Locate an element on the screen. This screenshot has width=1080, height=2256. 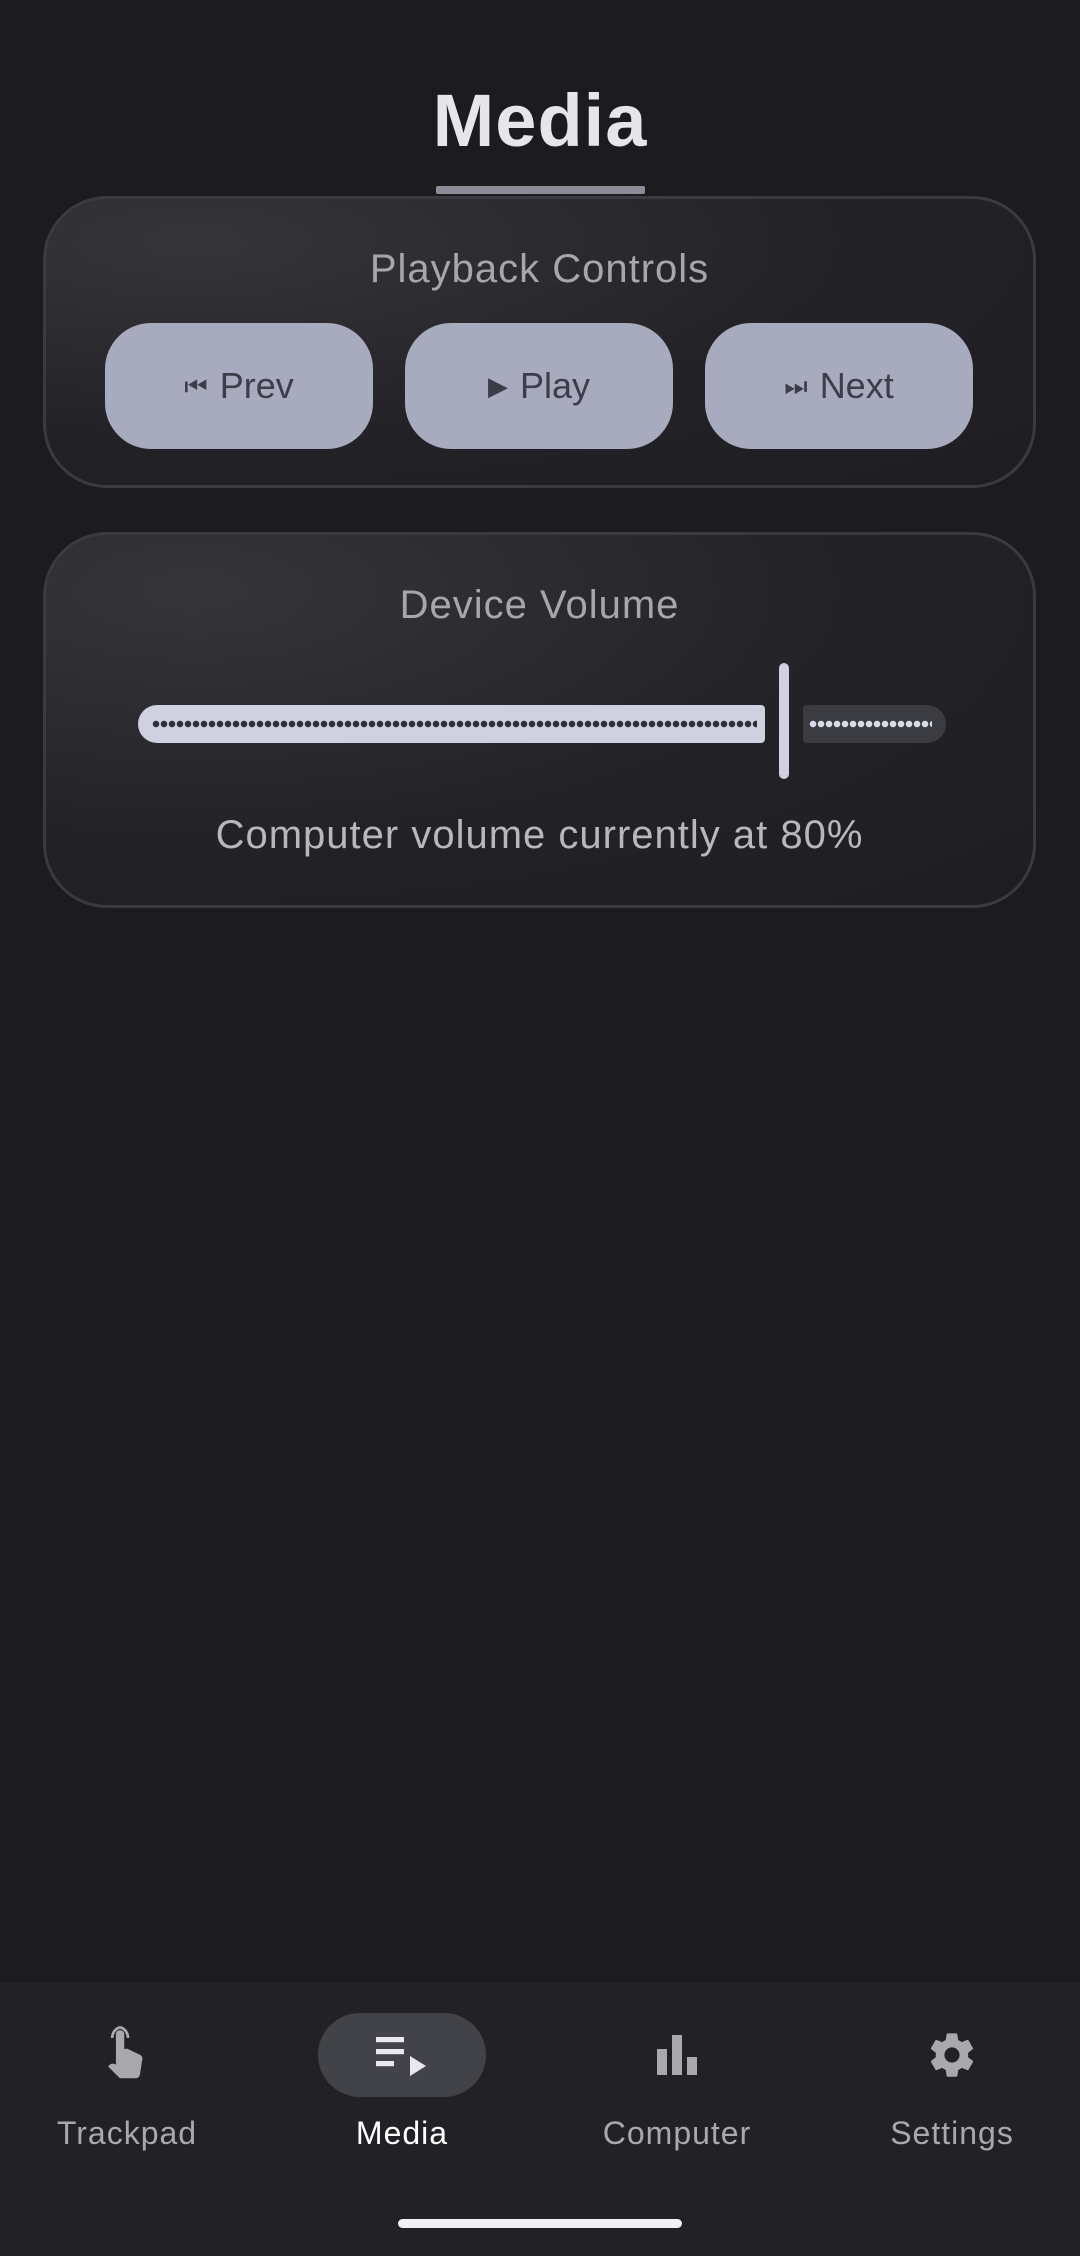
header: Media is located at coordinates (540, 97).